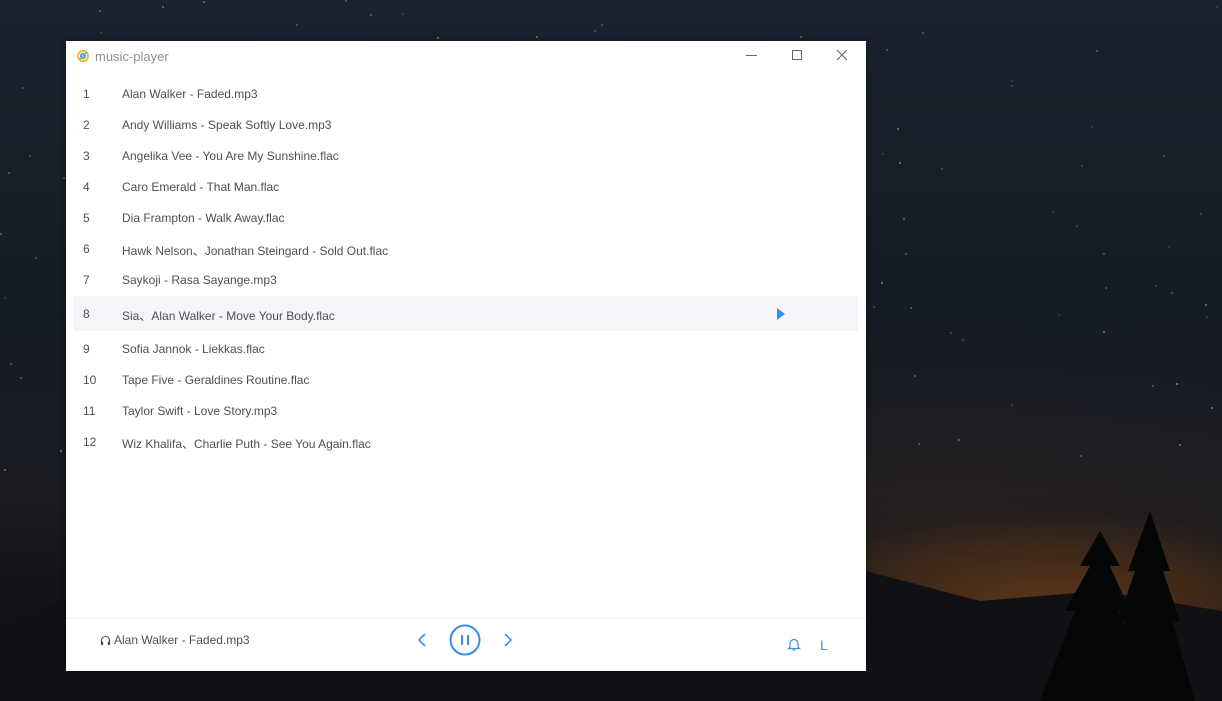 The image size is (1222, 701). Describe the element at coordinates (90, 442) in the screenshot. I see `track-number: 12` at that location.